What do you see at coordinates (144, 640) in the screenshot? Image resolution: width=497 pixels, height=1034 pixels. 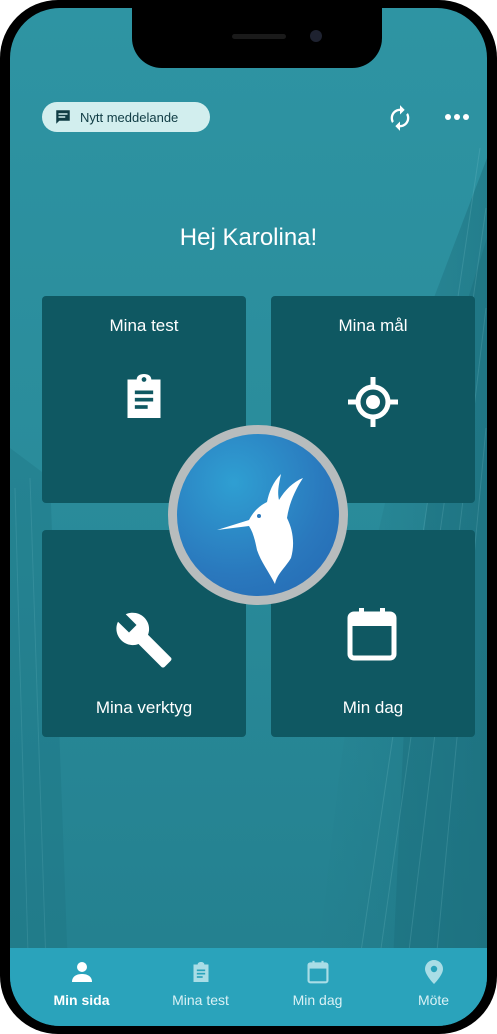 I see `wrench-icon` at bounding box center [144, 640].